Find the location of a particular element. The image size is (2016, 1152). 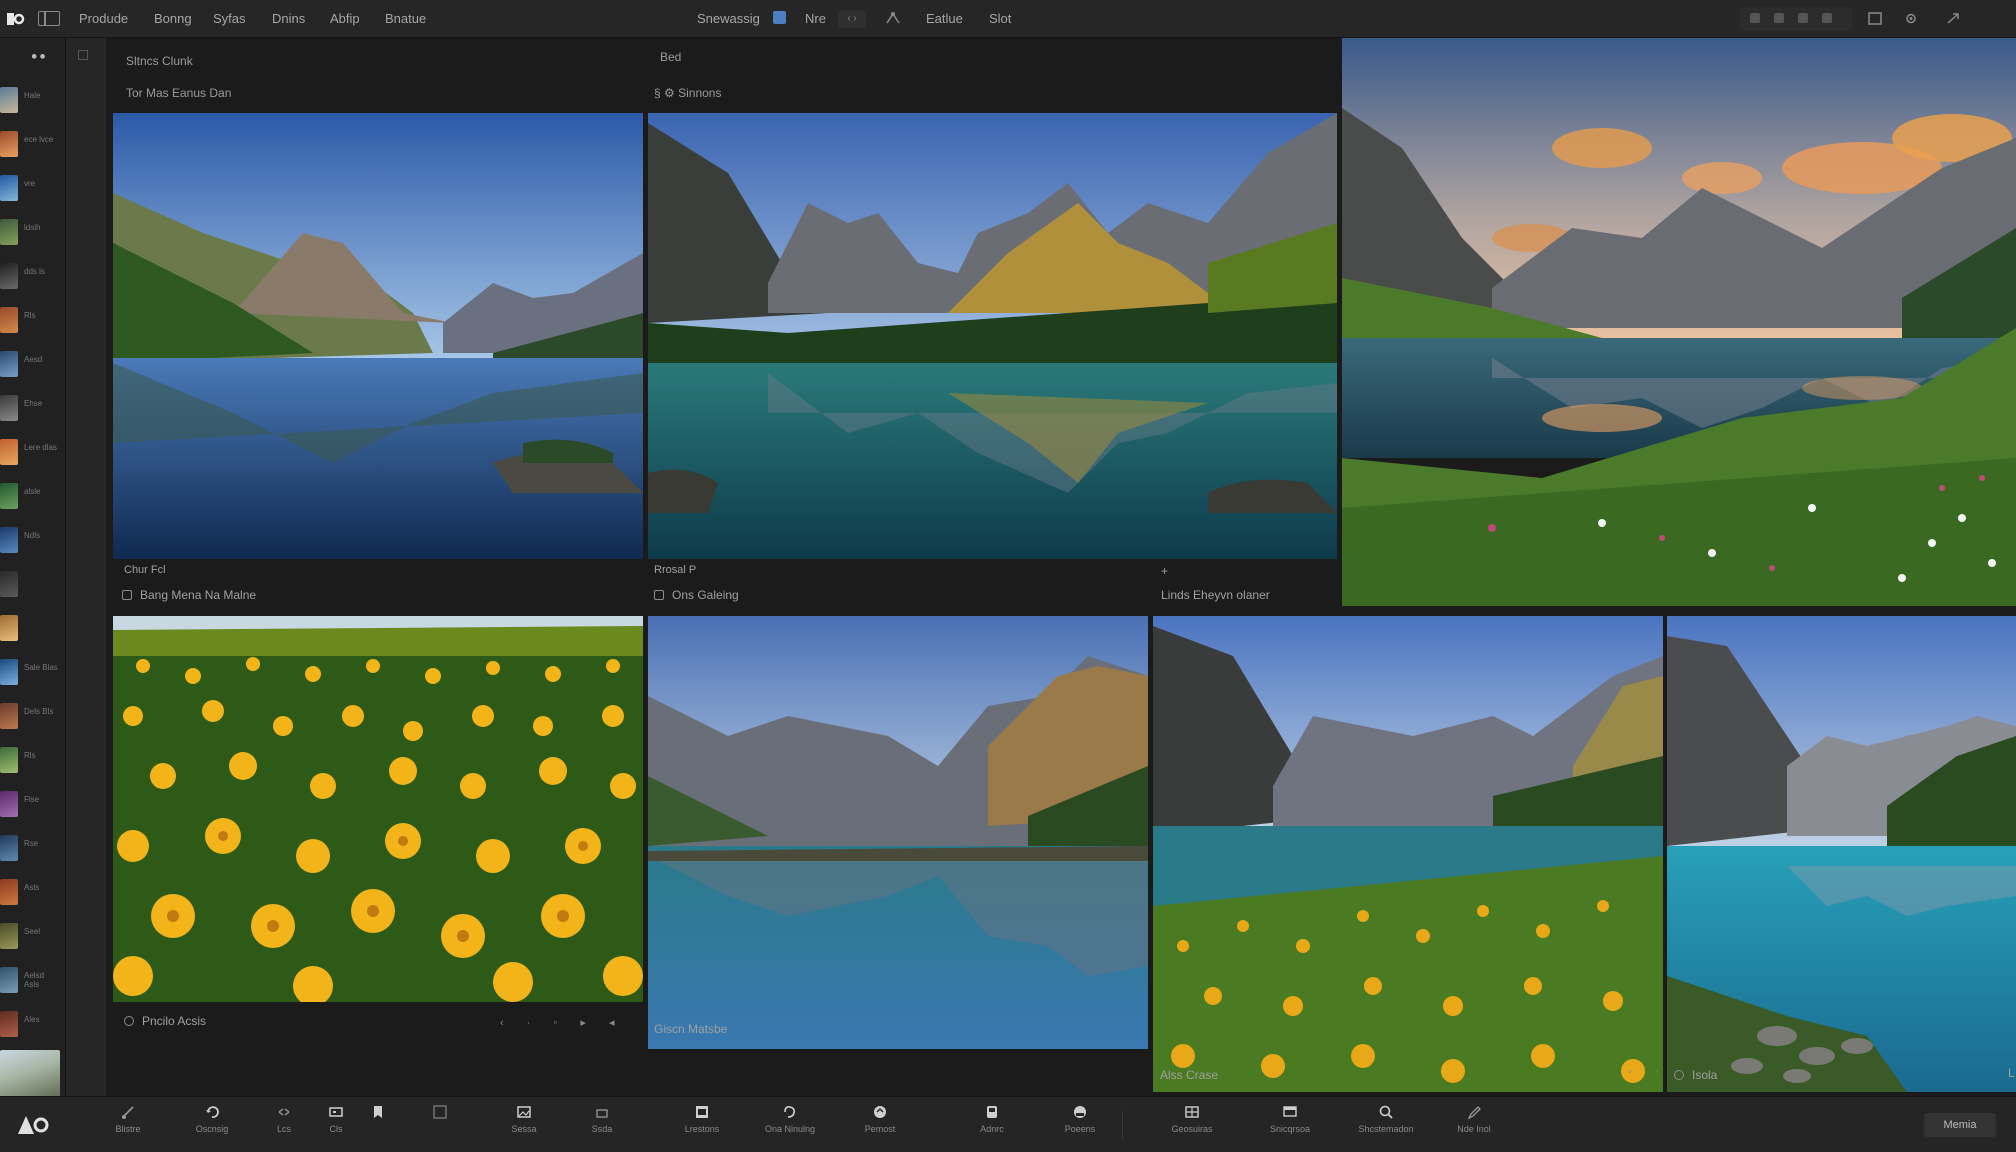

toolbar-tool is located at coordinates (440, 1113).